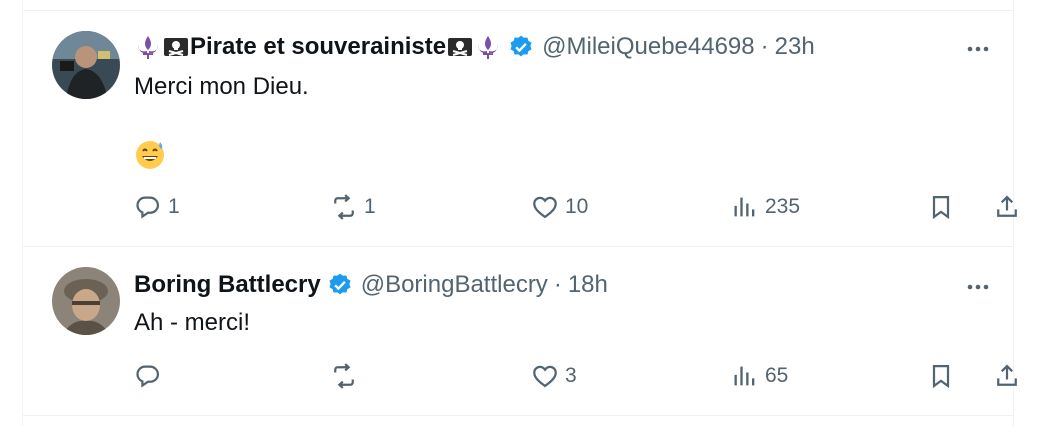 This screenshot has width=1050, height=426. I want to click on views-button: 235, so click(765, 207).